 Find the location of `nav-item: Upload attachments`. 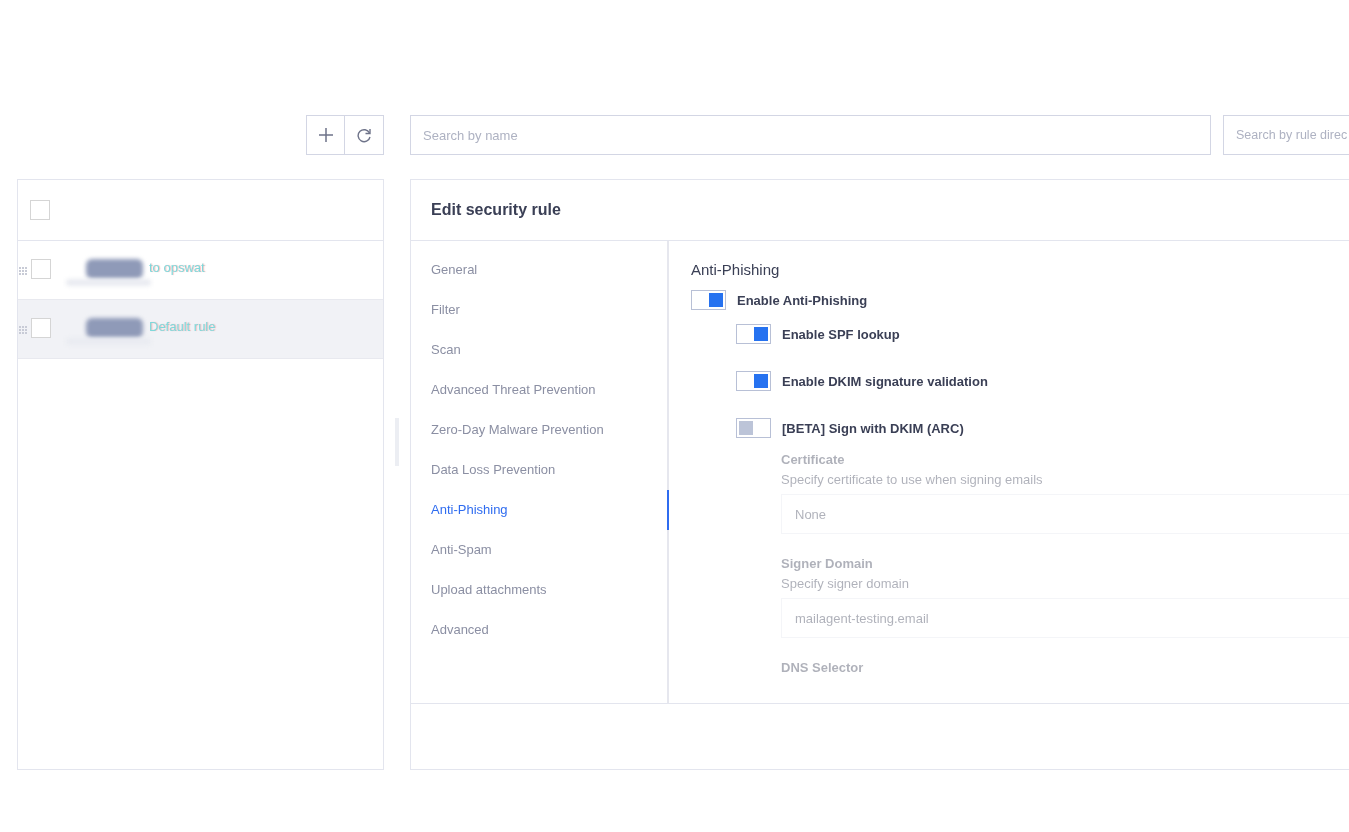

nav-item: Upload attachments is located at coordinates (540, 590).